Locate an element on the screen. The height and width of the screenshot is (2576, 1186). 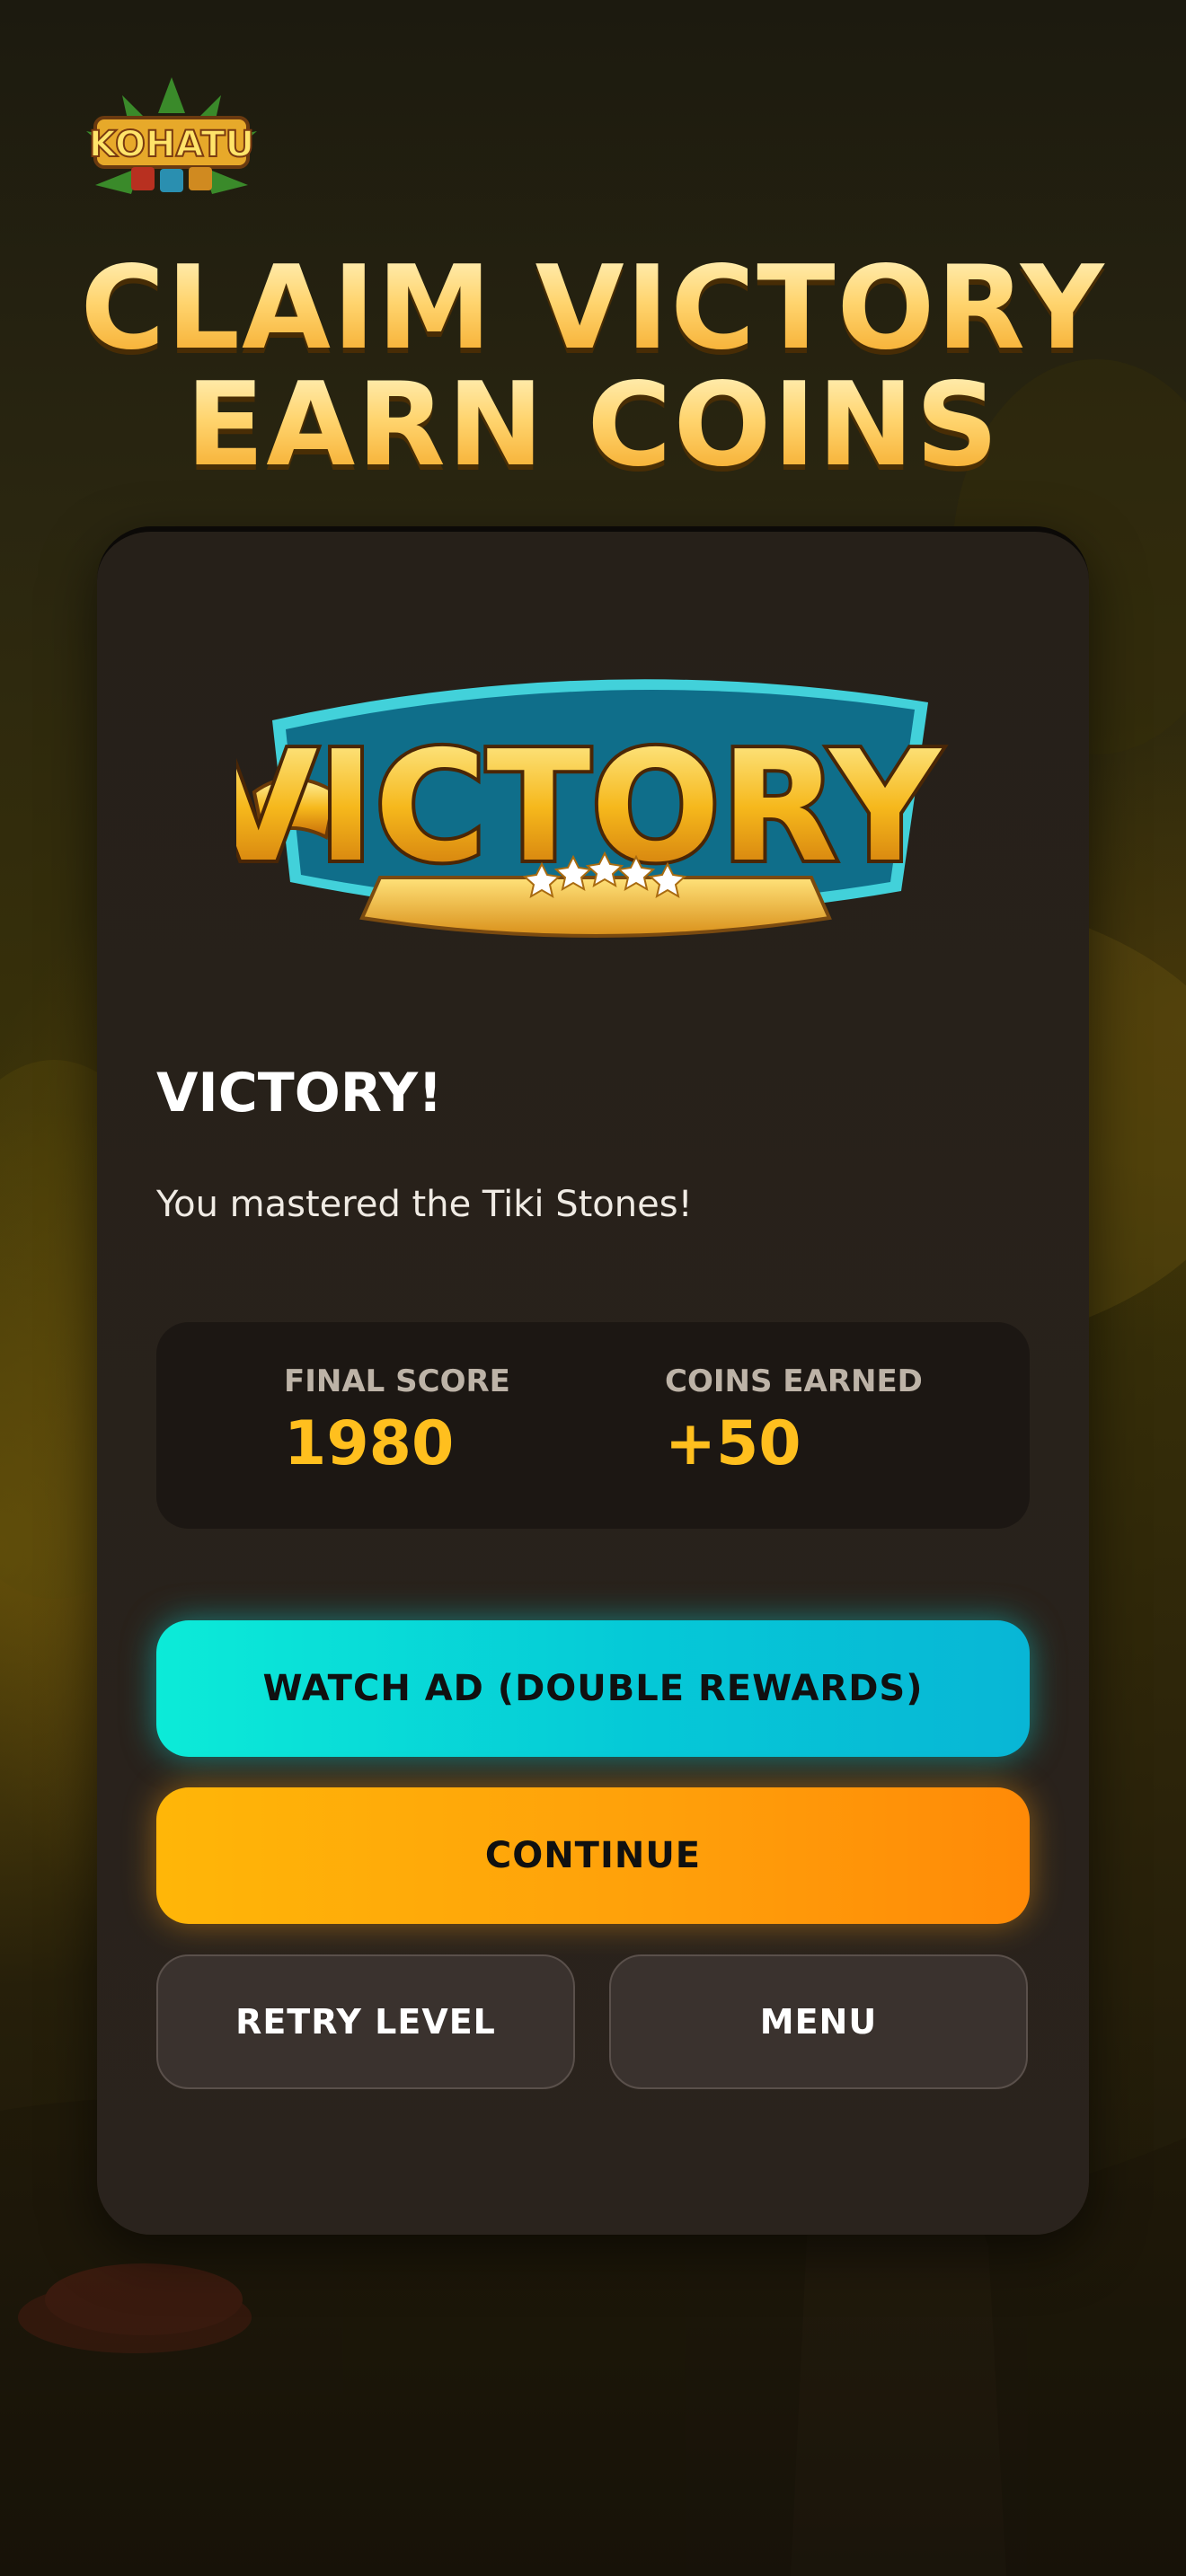
coins-earned-stat: COINS EARNED +50 is located at coordinates (794, 1421).